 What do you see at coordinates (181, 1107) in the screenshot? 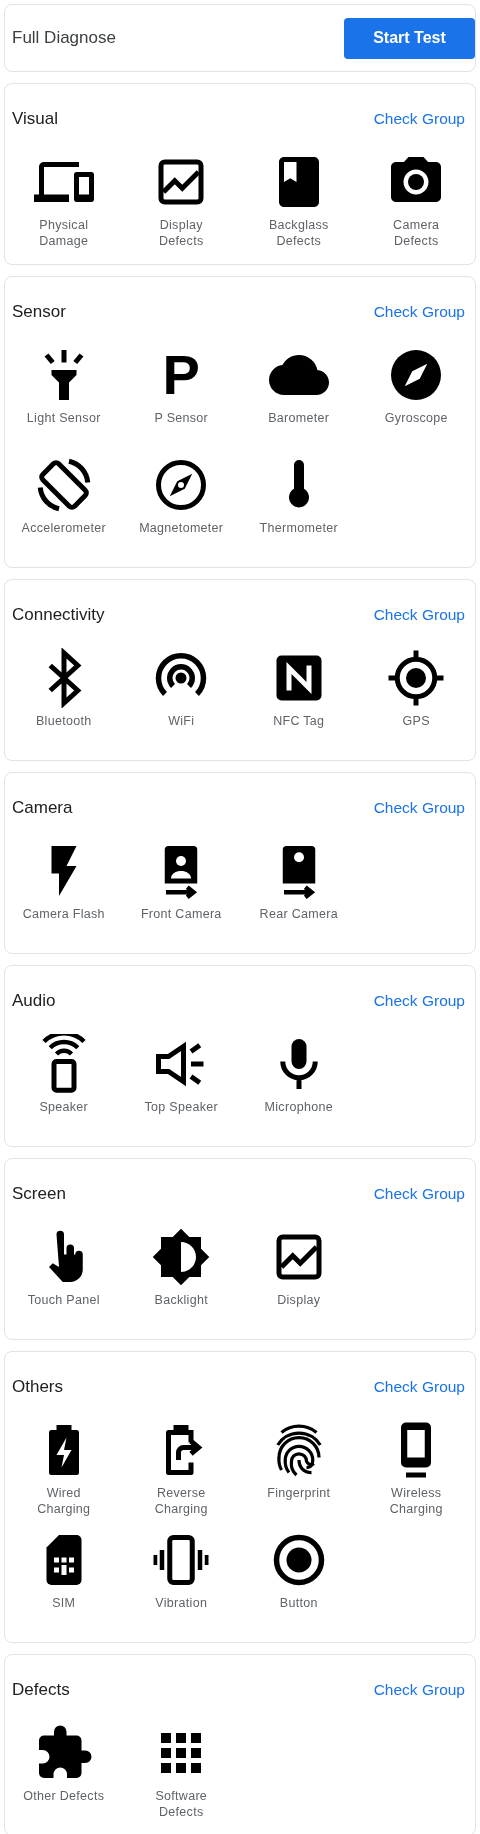
I see `test-label: Top Speaker` at bounding box center [181, 1107].